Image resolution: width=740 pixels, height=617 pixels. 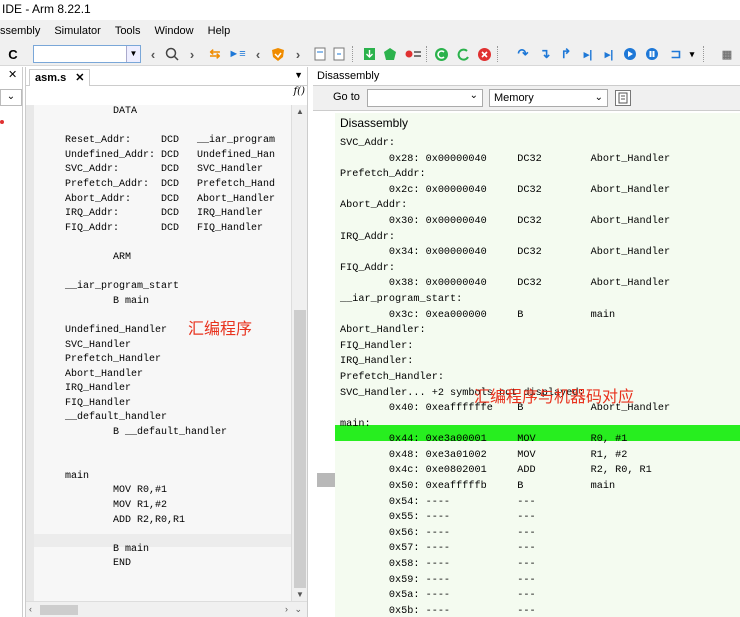 What do you see at coordinates (413, 54) in the screenshot?
I see `breakpoints-icon` at bounding box center [413, 54].